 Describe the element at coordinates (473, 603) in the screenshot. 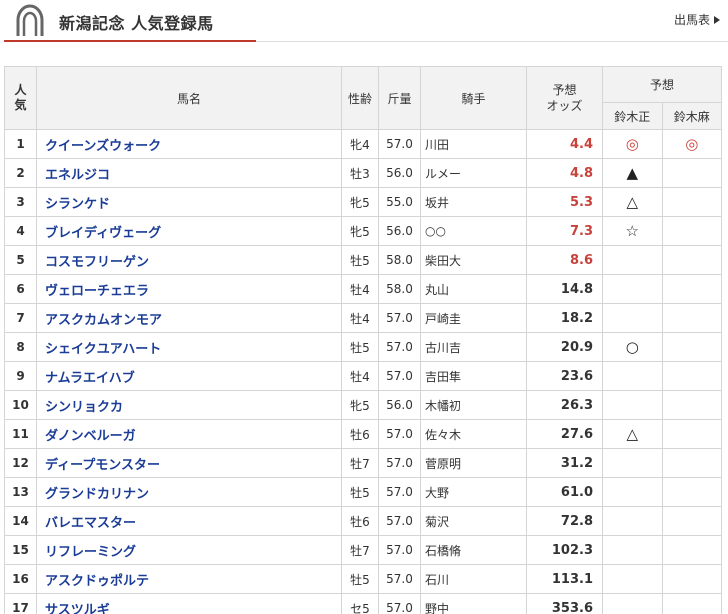

I see `jockey-cell: 野中` at that location.